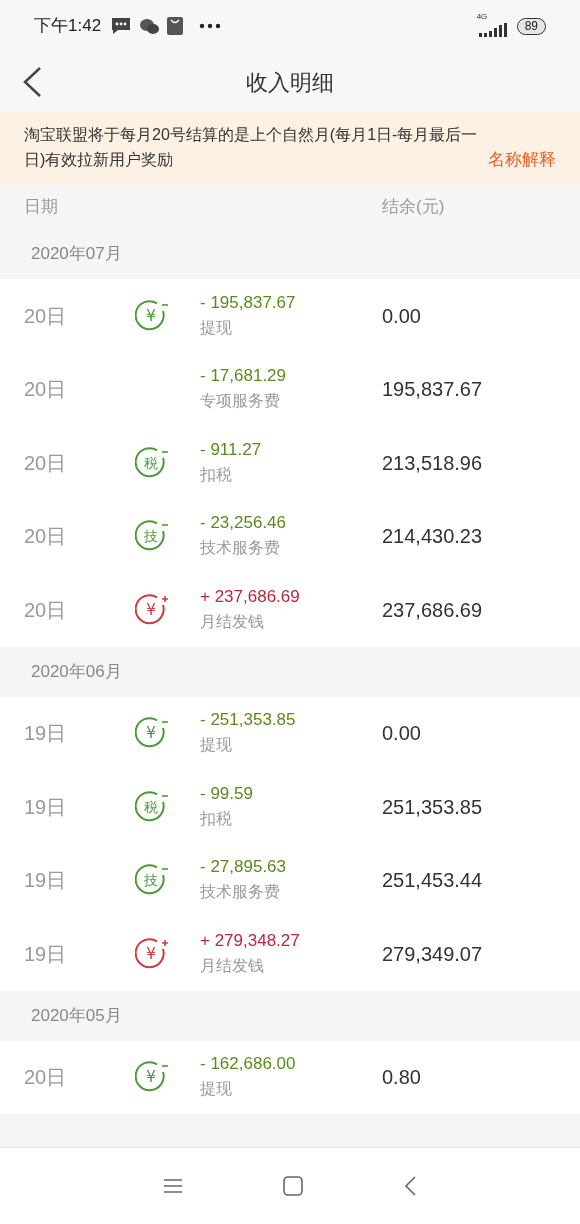  What do you see at coordinates (432, 807) in the screenshot?
I see `balance-value: 251,353.85` at bounding box center [432, 807].